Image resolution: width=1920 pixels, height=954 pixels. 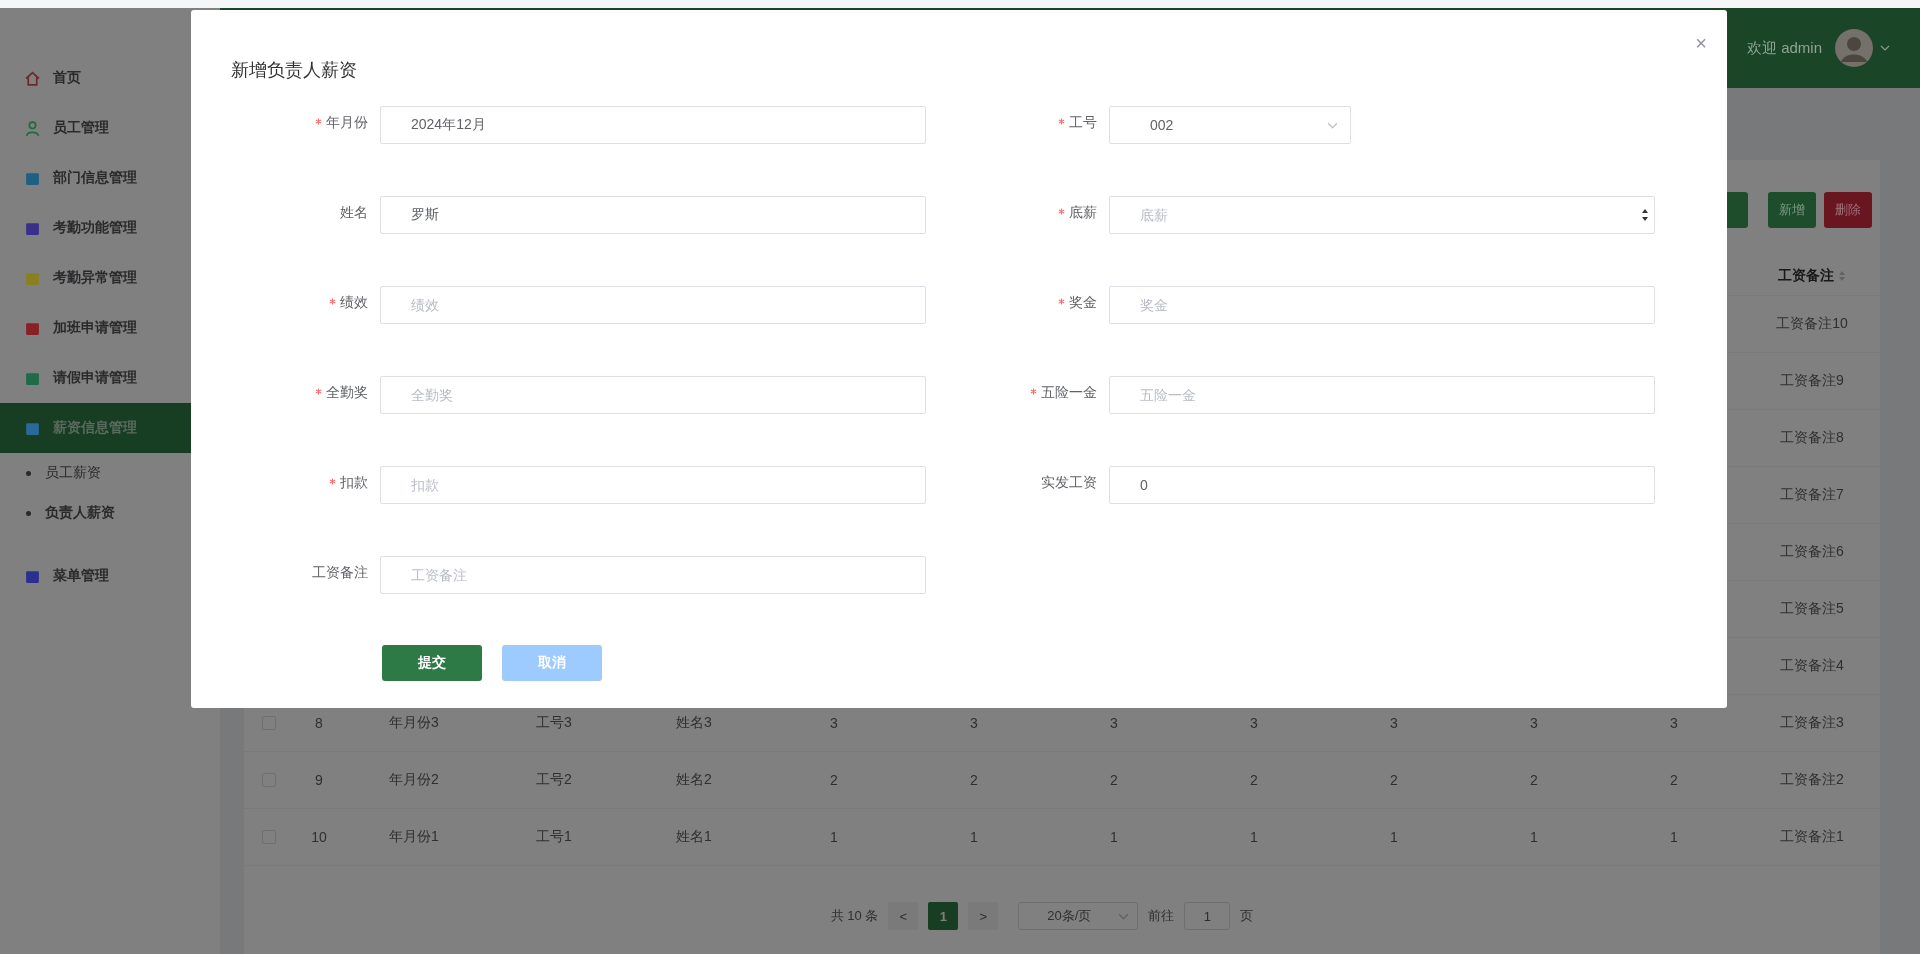 I want to click on table-cell-text: 工资备注5, so click(x=1812, y=609).